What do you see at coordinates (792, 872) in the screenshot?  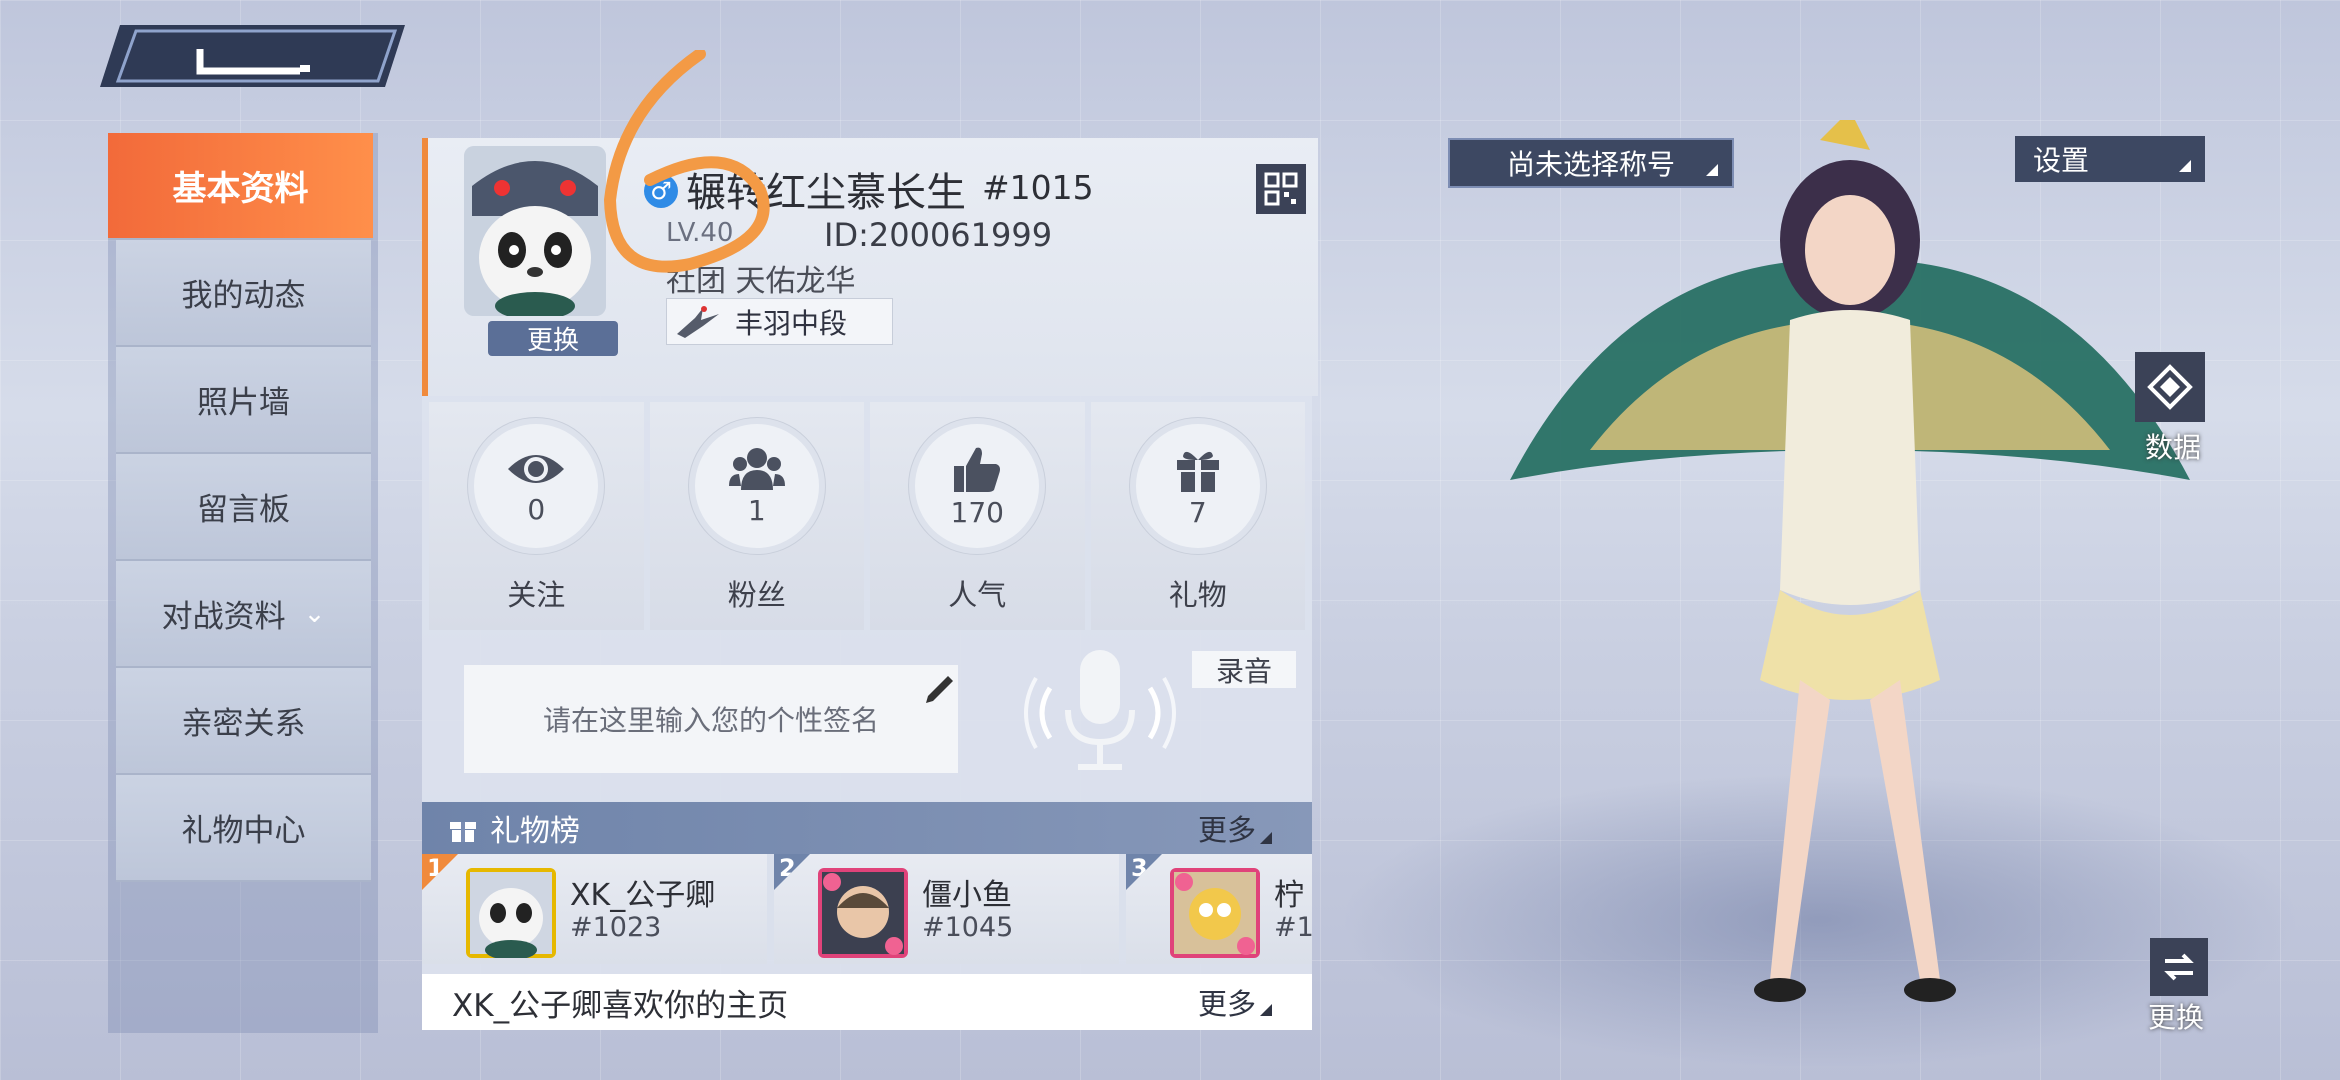 I see `rank-number: 2` at bounding box center [792, 872].